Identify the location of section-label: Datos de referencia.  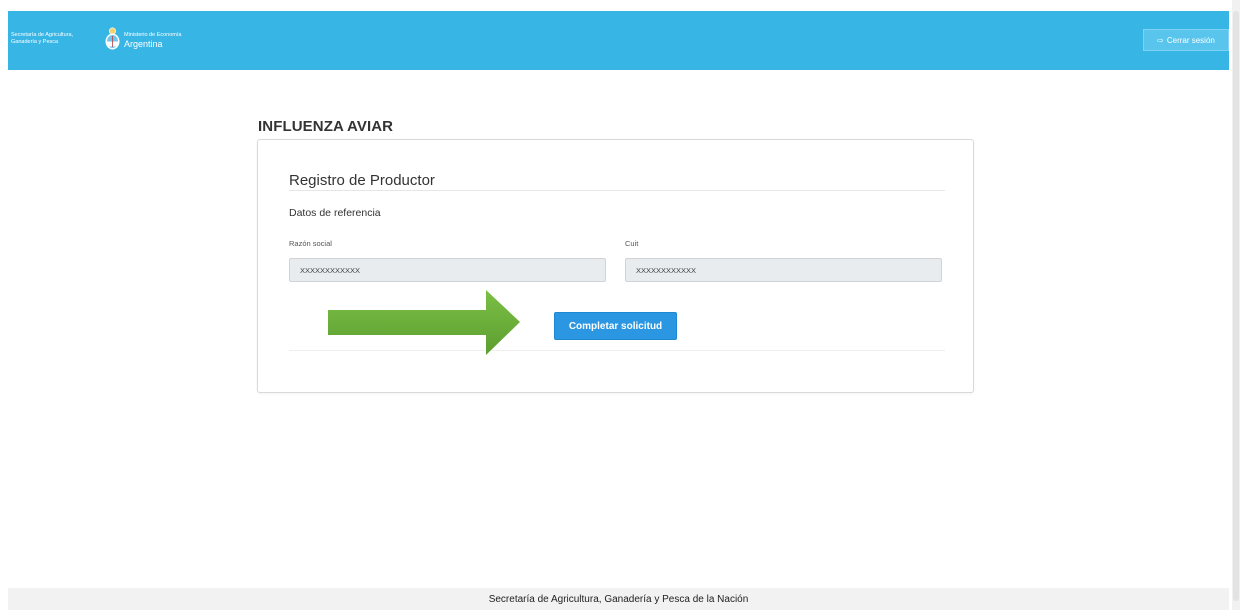
(335, 213).